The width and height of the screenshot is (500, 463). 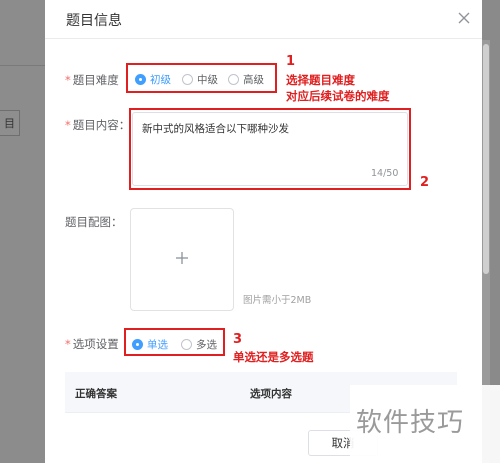 I want to click on option-type-label: * 选项设置, so click(x=92, y=344).